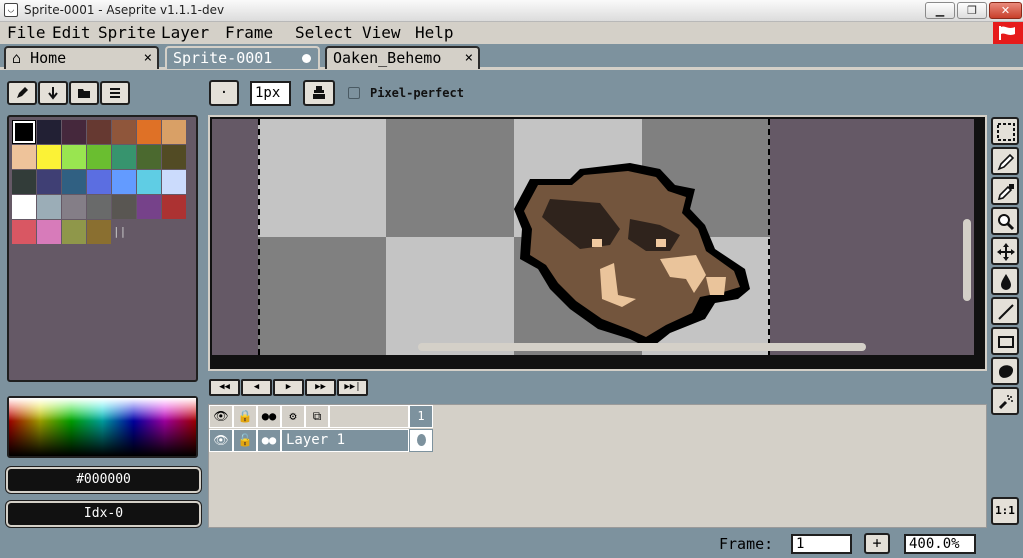 This screenshot has width=1023, height=558. I want to click on previous-frame-button: ◀, so click(256, 387).